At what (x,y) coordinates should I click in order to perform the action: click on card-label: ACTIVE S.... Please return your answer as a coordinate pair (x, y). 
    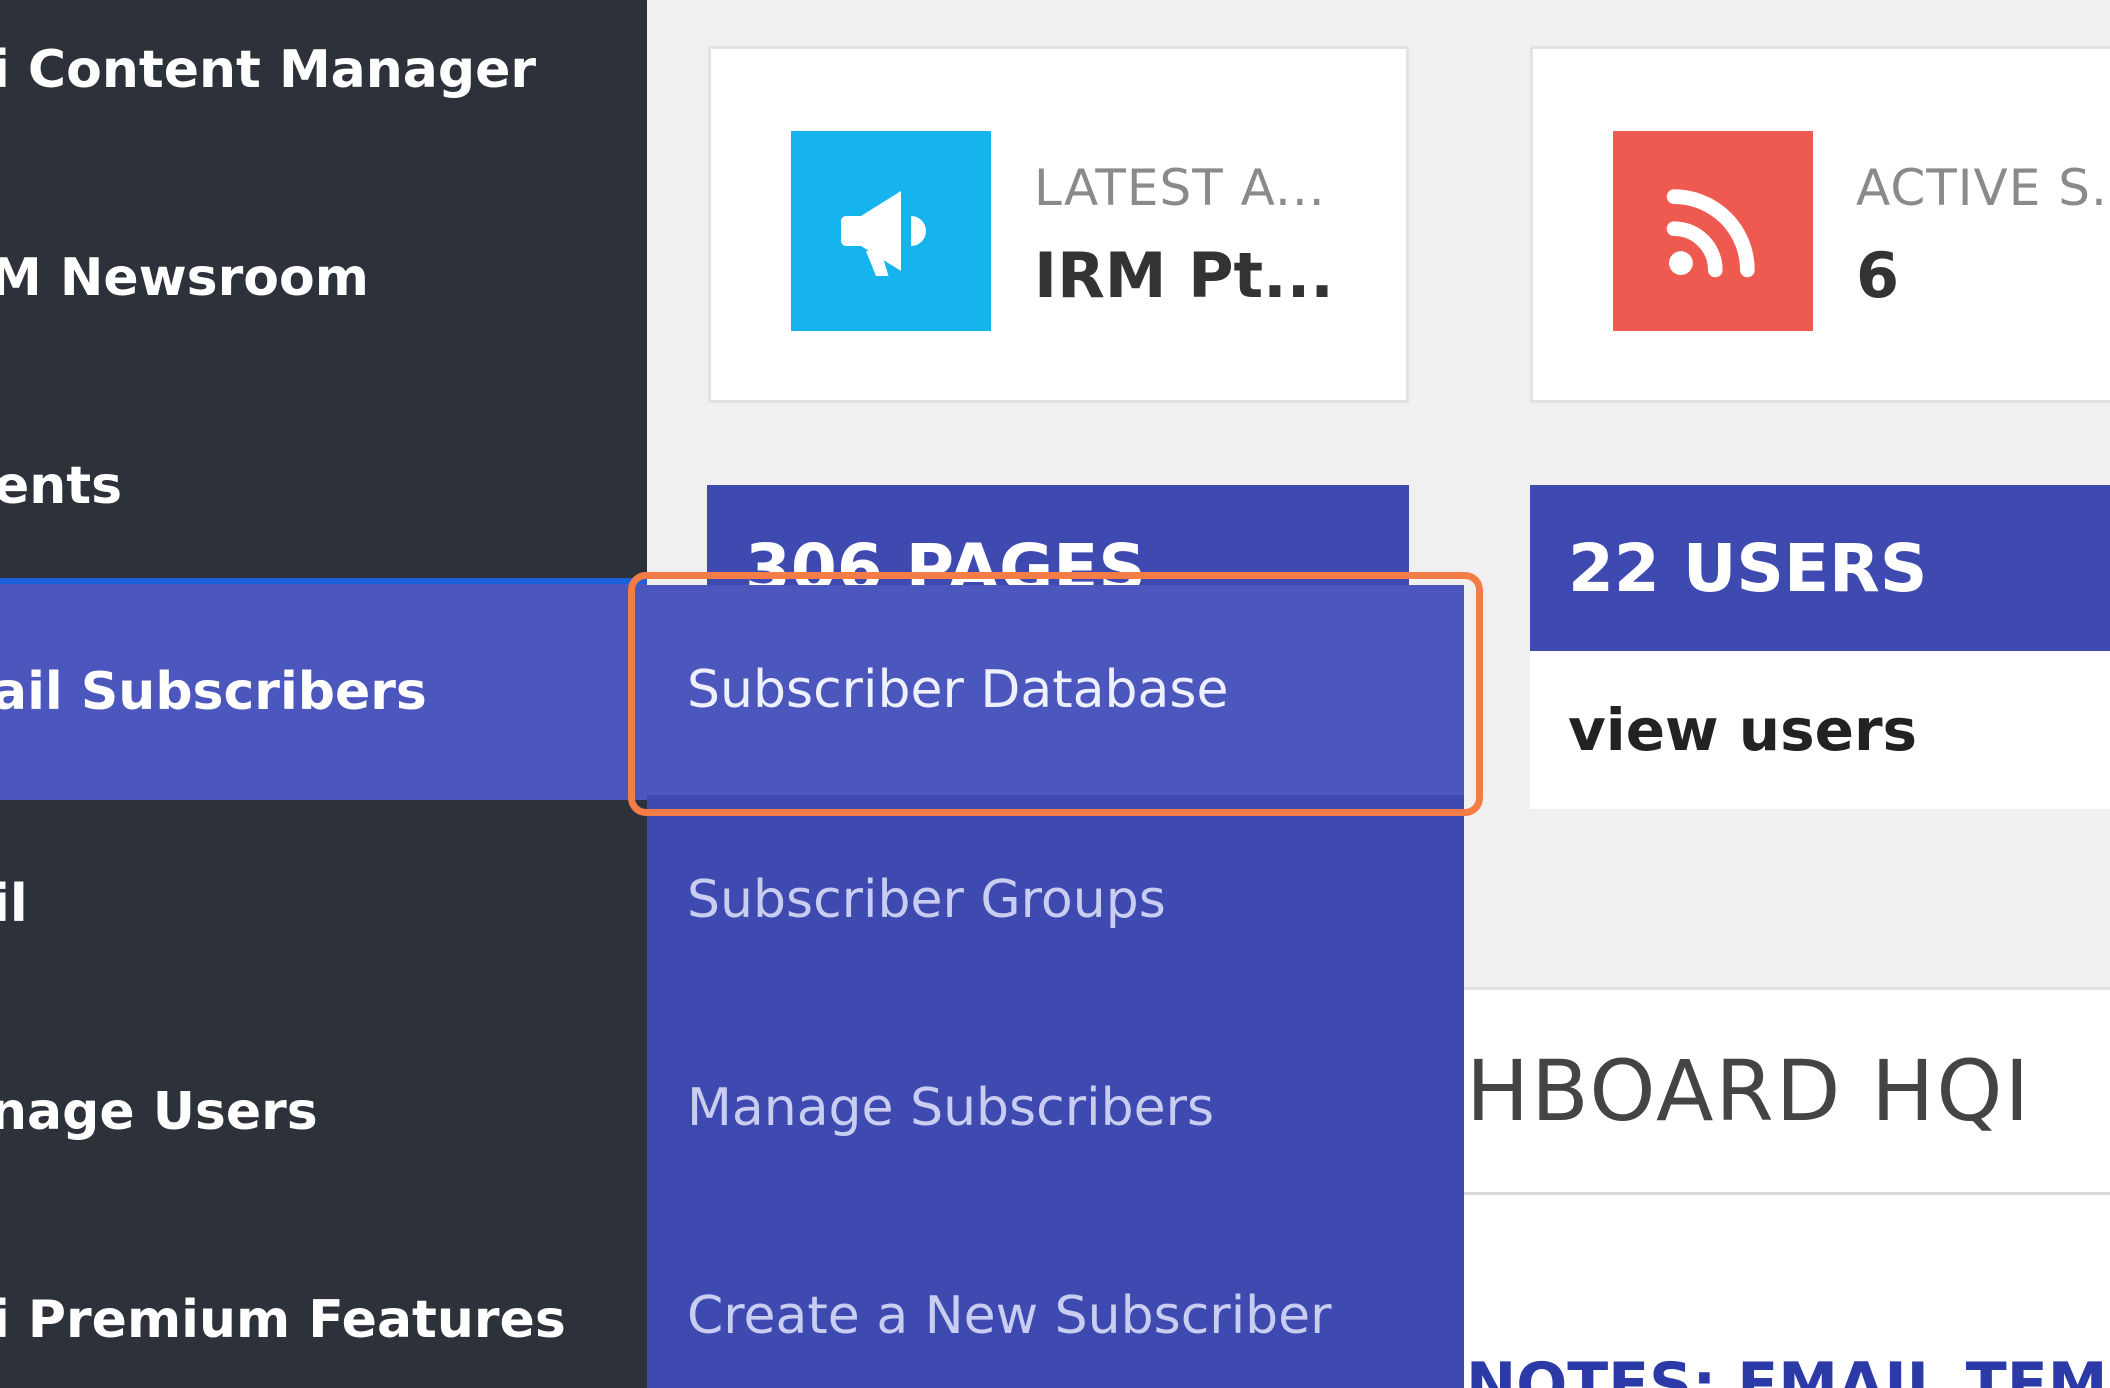
    Looking at the image, I should click on (1983, 188).